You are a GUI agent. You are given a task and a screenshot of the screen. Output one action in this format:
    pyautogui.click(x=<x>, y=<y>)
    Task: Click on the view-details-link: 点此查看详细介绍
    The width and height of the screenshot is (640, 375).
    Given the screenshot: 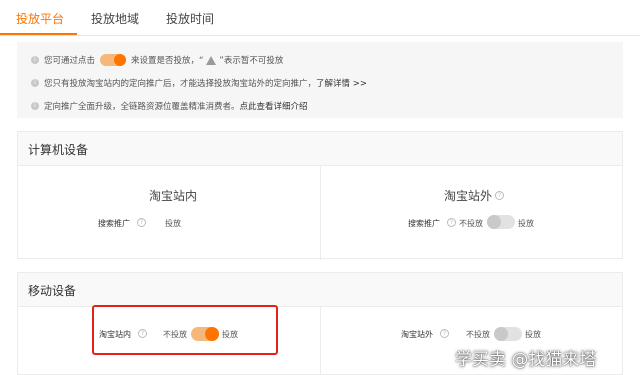 What is the action you would take?
    pyautogui.click(x=274, y=106)
    